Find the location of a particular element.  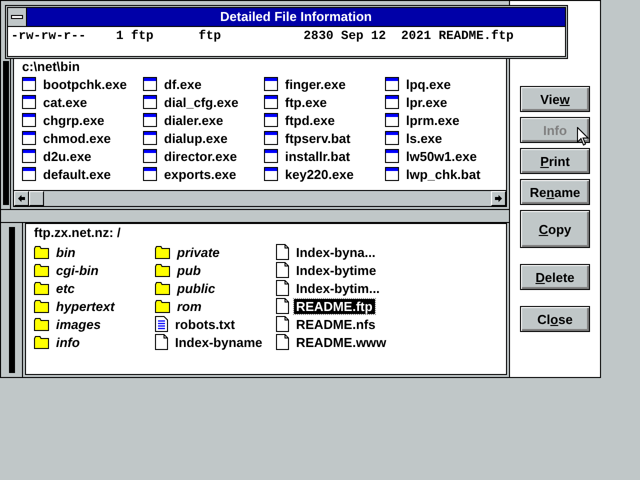

file-item: dialup.exe is located at coordinates (203, 138).